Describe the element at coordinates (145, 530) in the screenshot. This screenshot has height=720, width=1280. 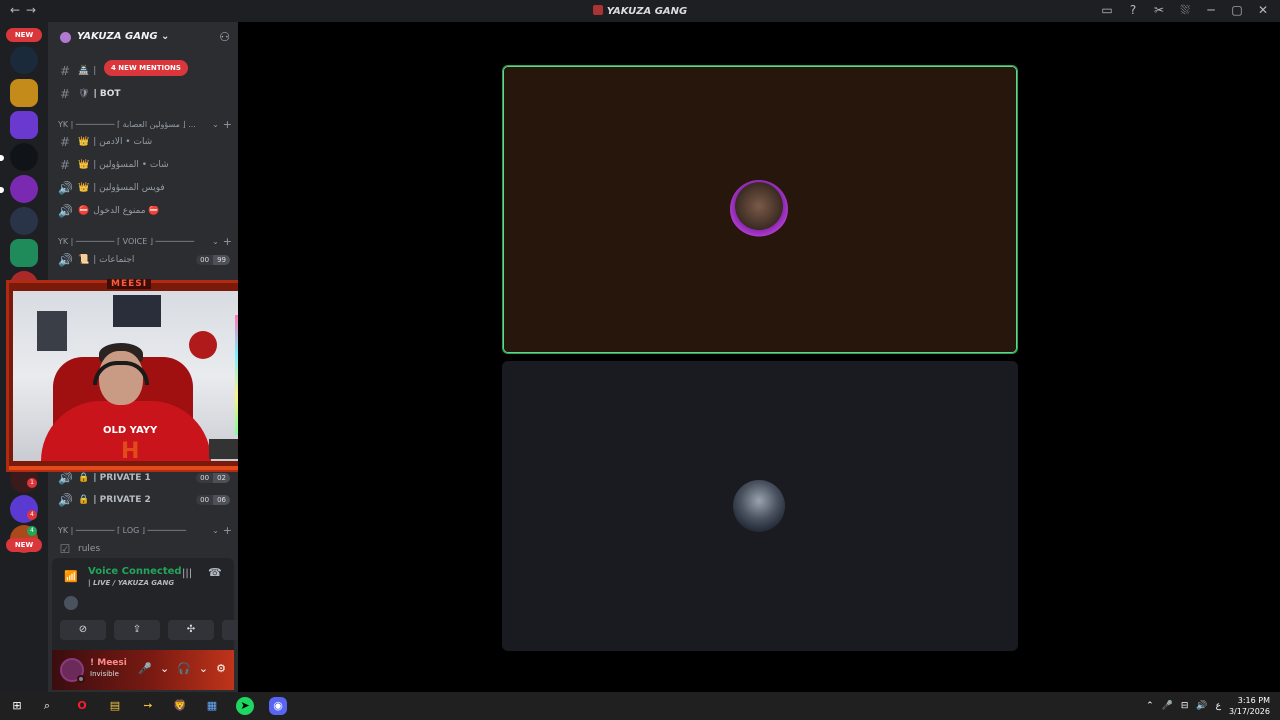
I see `category-log: YK | ──────── ⌈ LOG ⌋ ──────── ⌄ +` at that location.